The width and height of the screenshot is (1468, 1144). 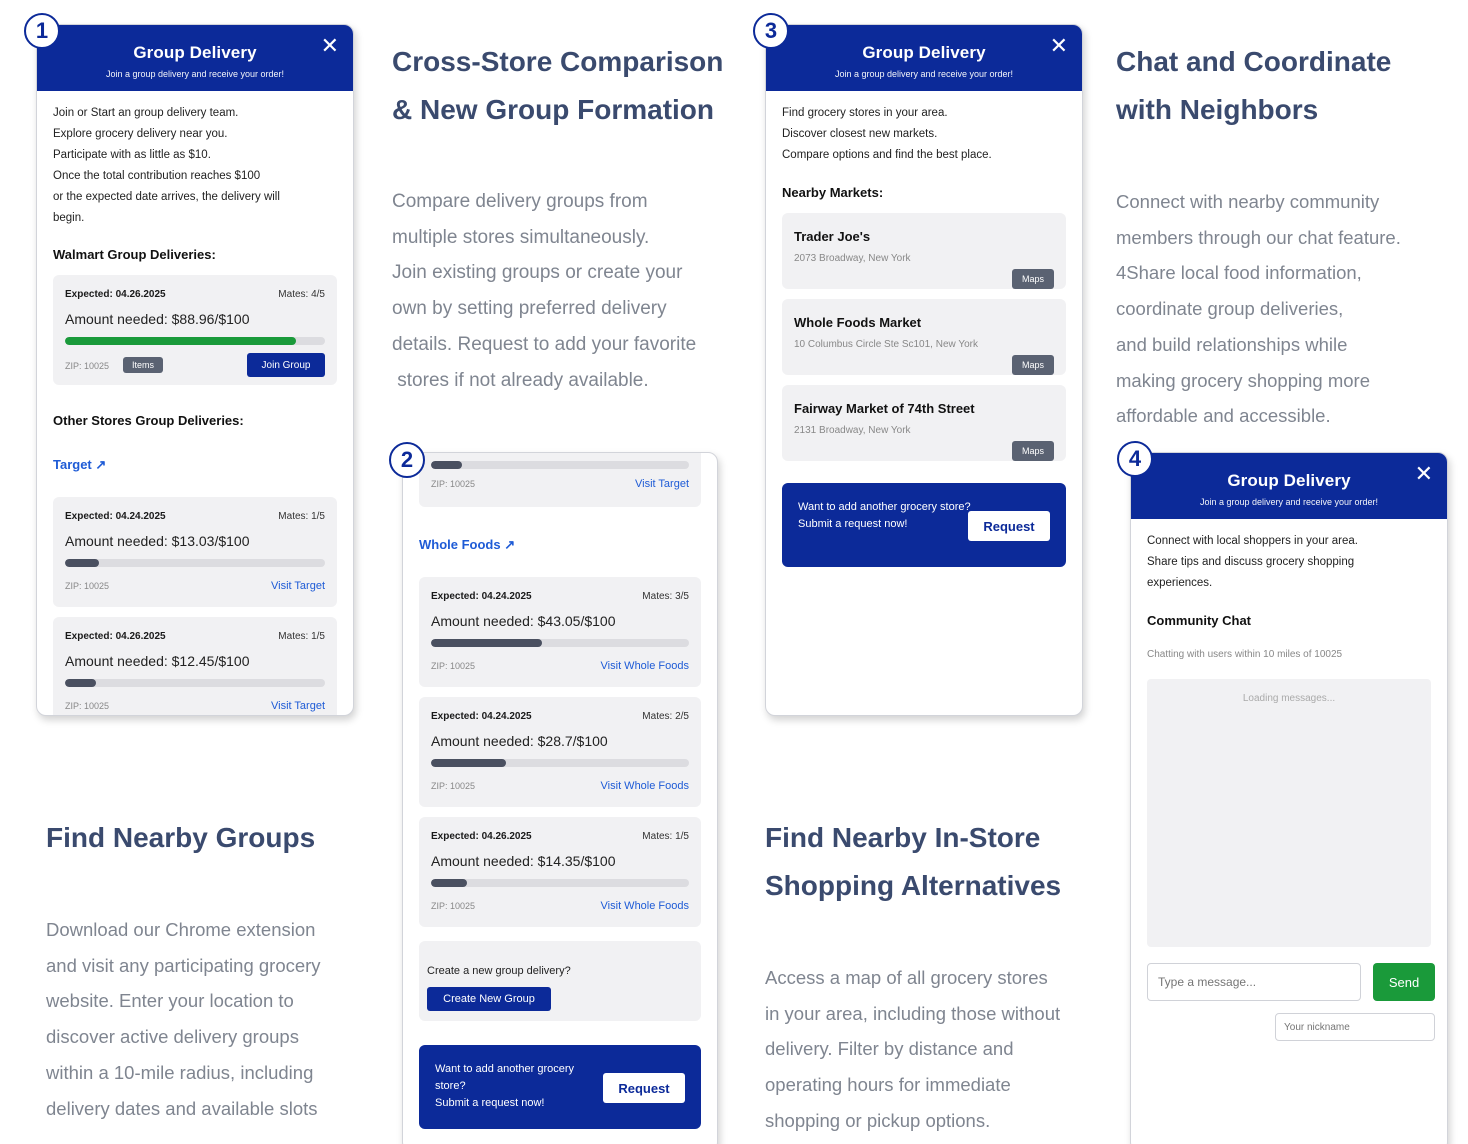 I want to click on intro-line: Participate with as little as $10., so click(x=132, y=155).